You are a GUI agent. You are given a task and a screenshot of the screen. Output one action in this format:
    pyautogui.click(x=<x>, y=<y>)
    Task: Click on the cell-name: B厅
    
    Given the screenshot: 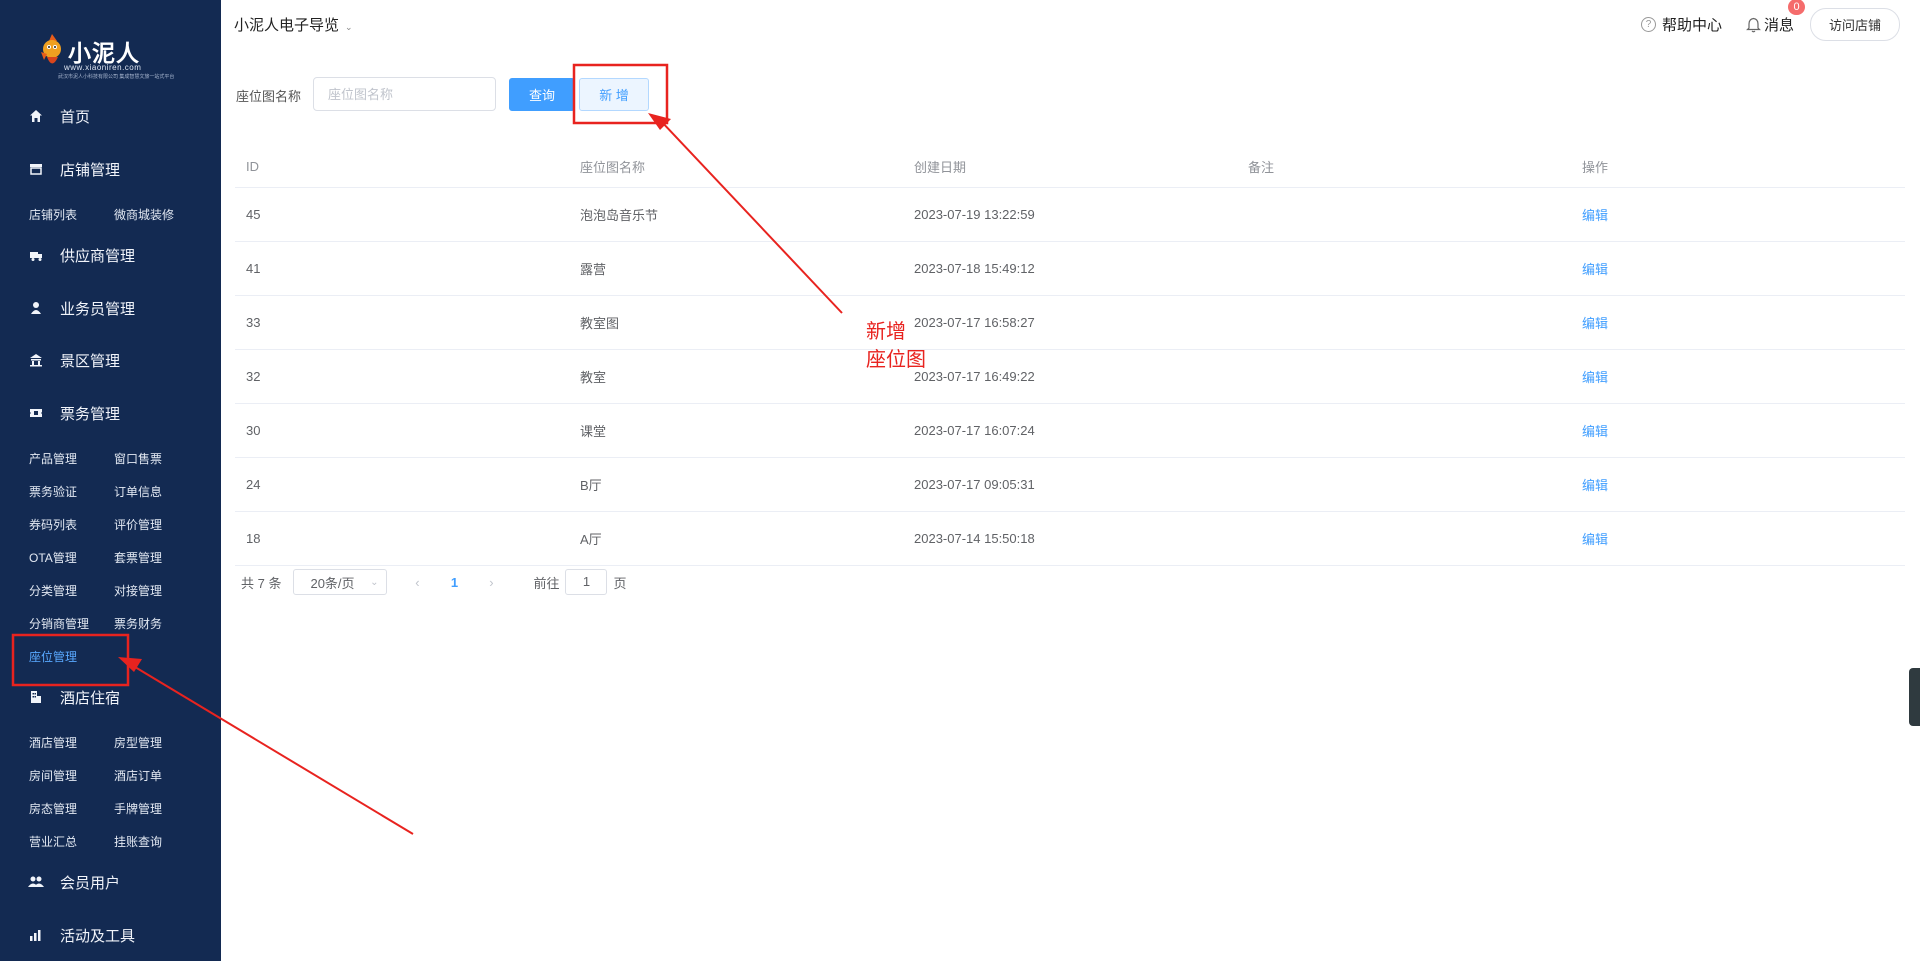 What is the action you would take?
    pyautogui.click(x=591, y=485)
    